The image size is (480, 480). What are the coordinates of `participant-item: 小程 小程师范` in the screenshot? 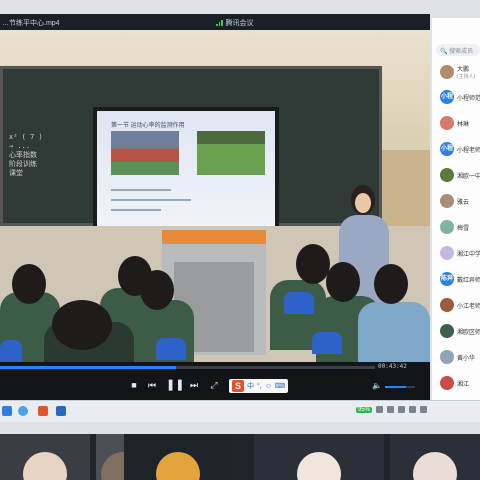 It's located at (460, 97).